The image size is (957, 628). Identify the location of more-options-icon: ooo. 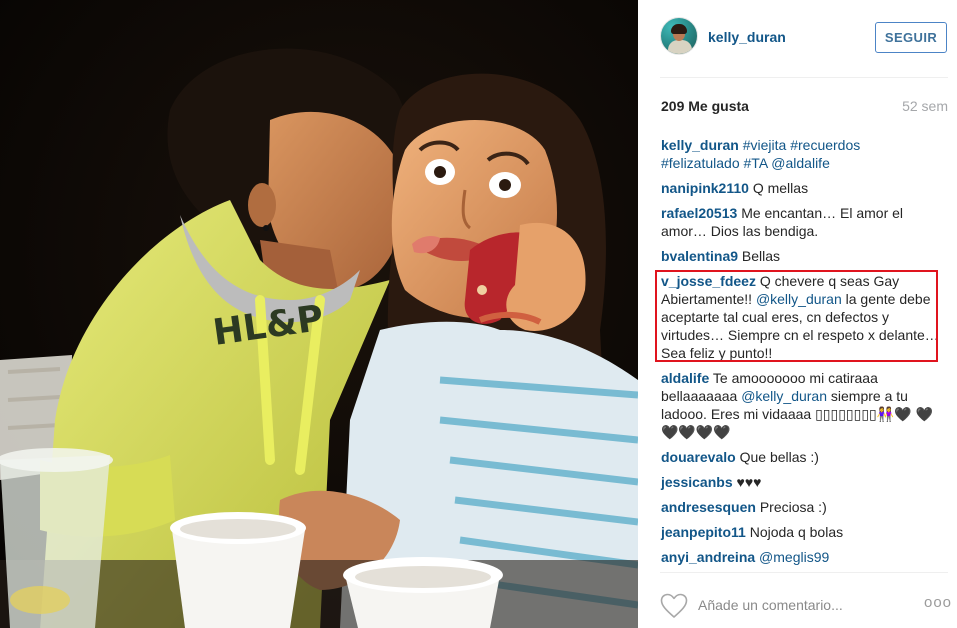
(937, 603).